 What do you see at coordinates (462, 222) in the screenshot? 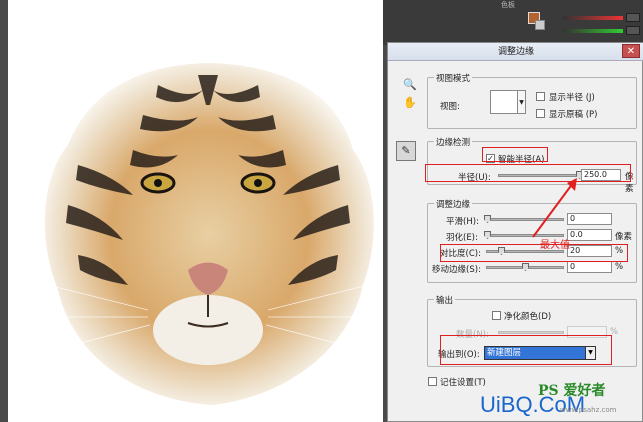
I see `smooth-label: 平滑(H):` at bounding box center [462, 222].